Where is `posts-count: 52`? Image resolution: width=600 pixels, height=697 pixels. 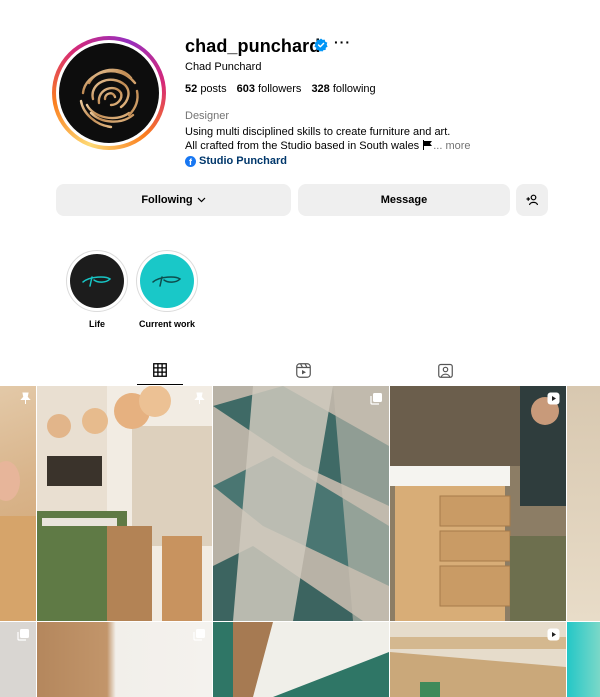
posts-count: 52 is located at coordinates (191, 89).